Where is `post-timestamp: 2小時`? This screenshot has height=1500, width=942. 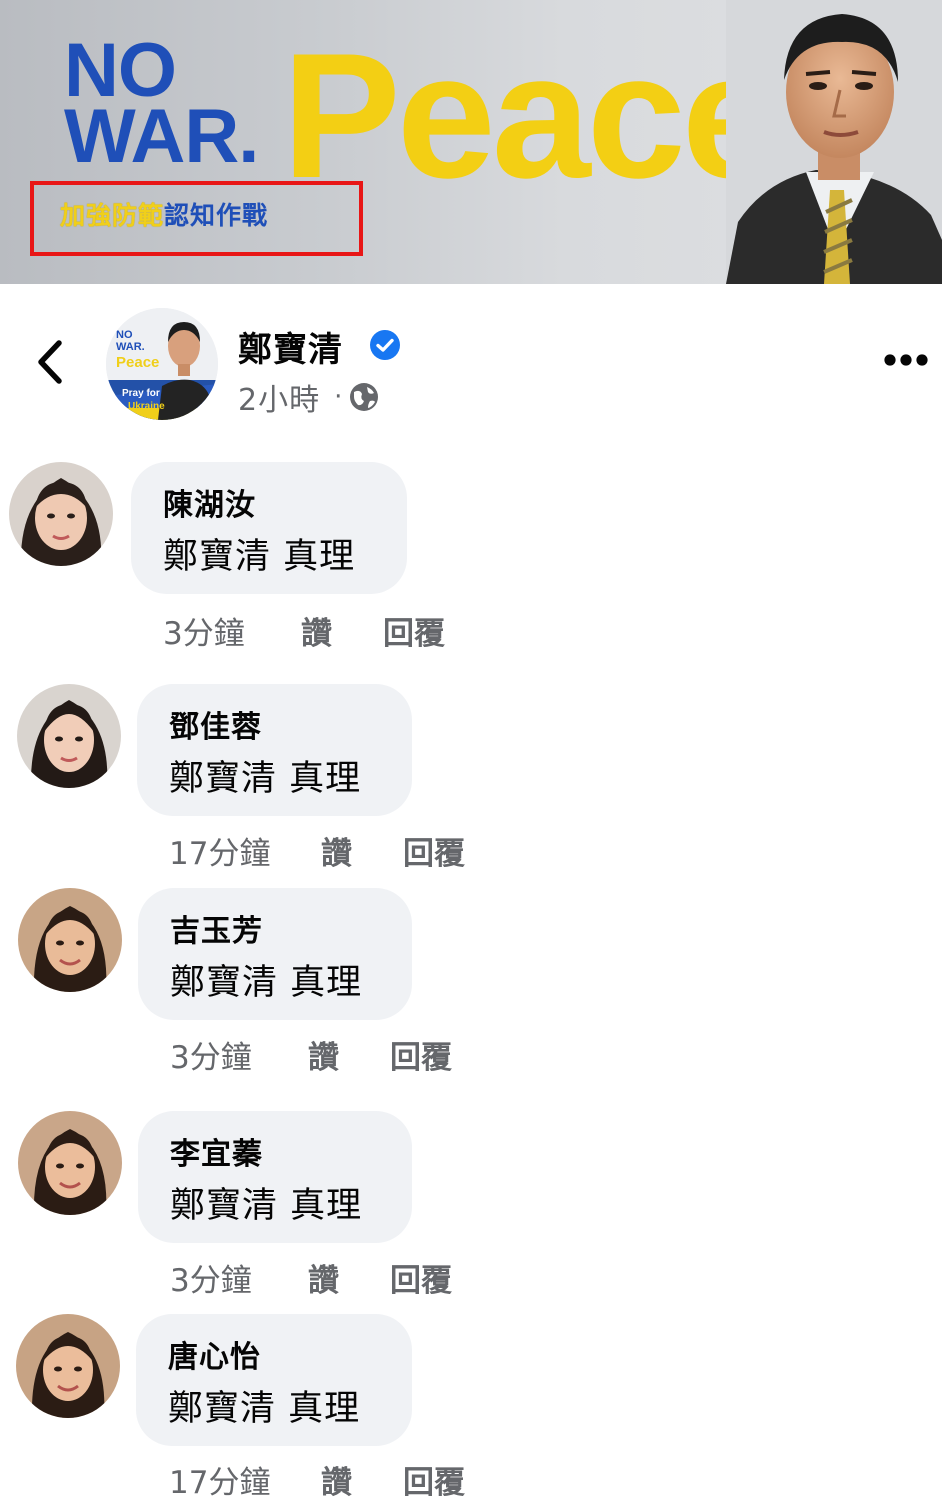
post-timestamp: 2小時 is located at coordinates (279, 397).